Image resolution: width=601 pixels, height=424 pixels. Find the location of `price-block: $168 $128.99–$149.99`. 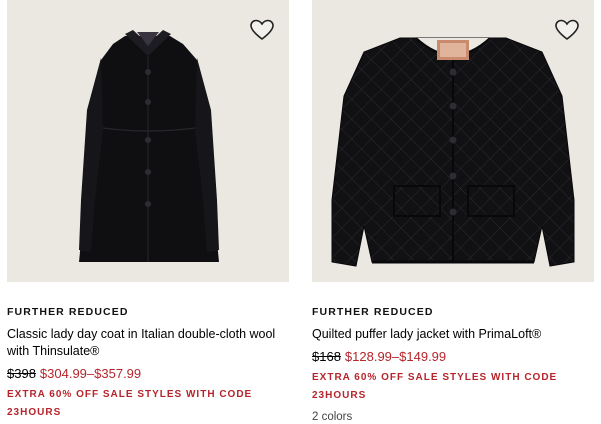

price-block: $168 $128.99–$149.99 is located at coordinates (453, 357).